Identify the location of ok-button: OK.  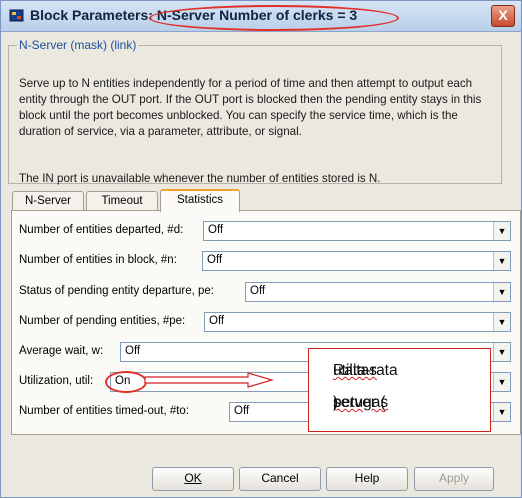
(193, 479).